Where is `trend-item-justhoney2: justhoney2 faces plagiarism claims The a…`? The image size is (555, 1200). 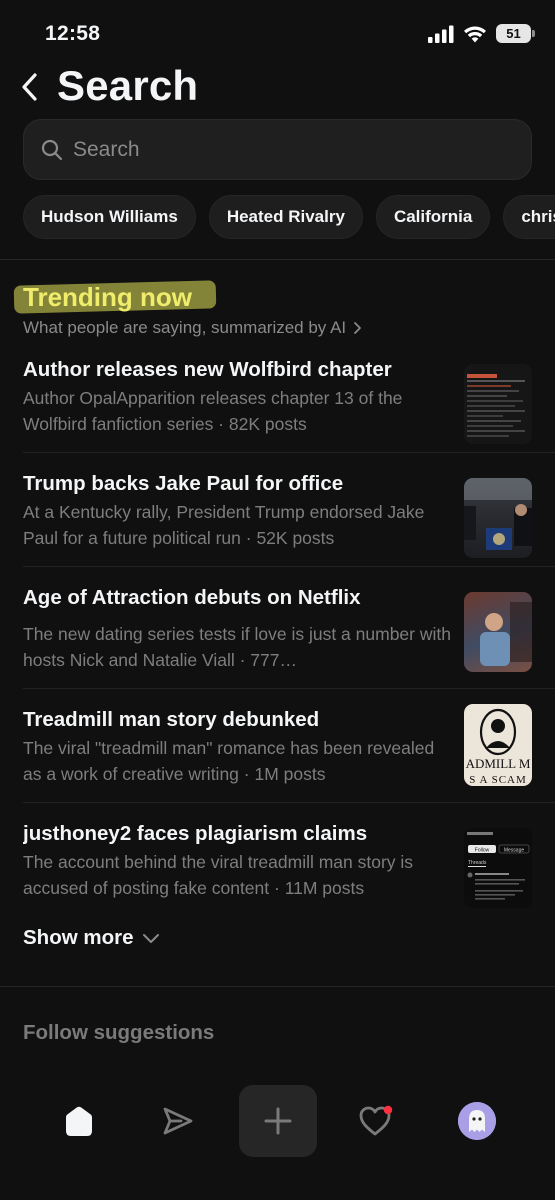
trend-item-justhoney2: justhoney2 faces plagiarism claims The a… is located at coordinates (277, 864).